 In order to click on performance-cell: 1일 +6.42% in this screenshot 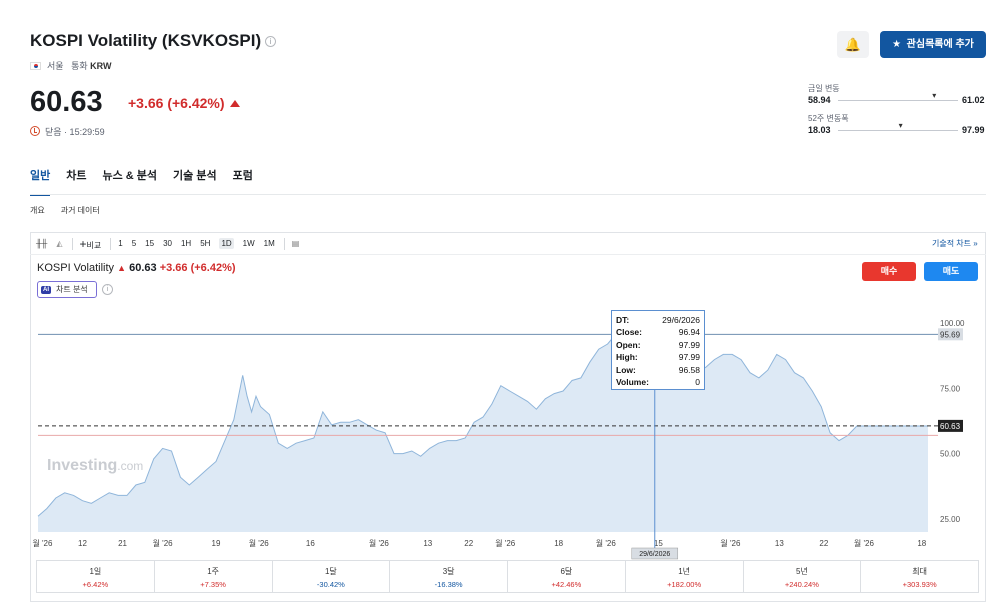, I will do `click(96, 576)`.